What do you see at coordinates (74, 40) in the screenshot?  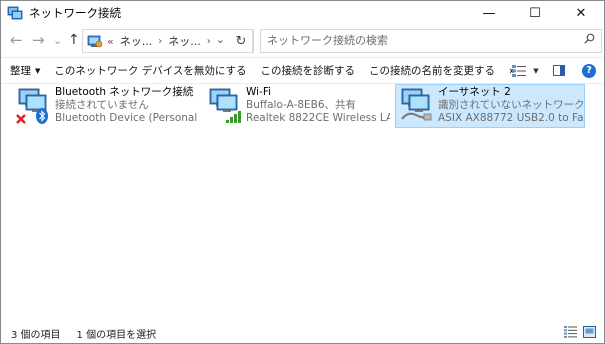 I see `up-arrow-icon: ↑` at bounding box center [74, 40].